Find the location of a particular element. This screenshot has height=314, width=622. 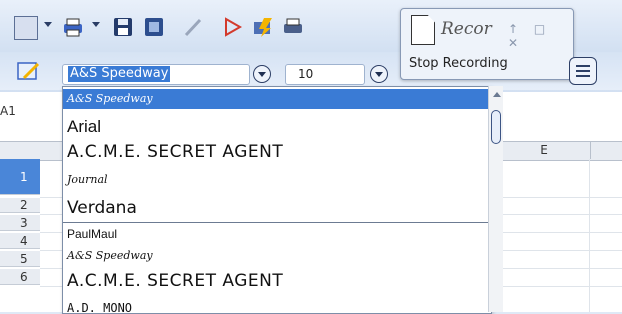

font-size-combobox: 10 is located at coordinates (325, 74).